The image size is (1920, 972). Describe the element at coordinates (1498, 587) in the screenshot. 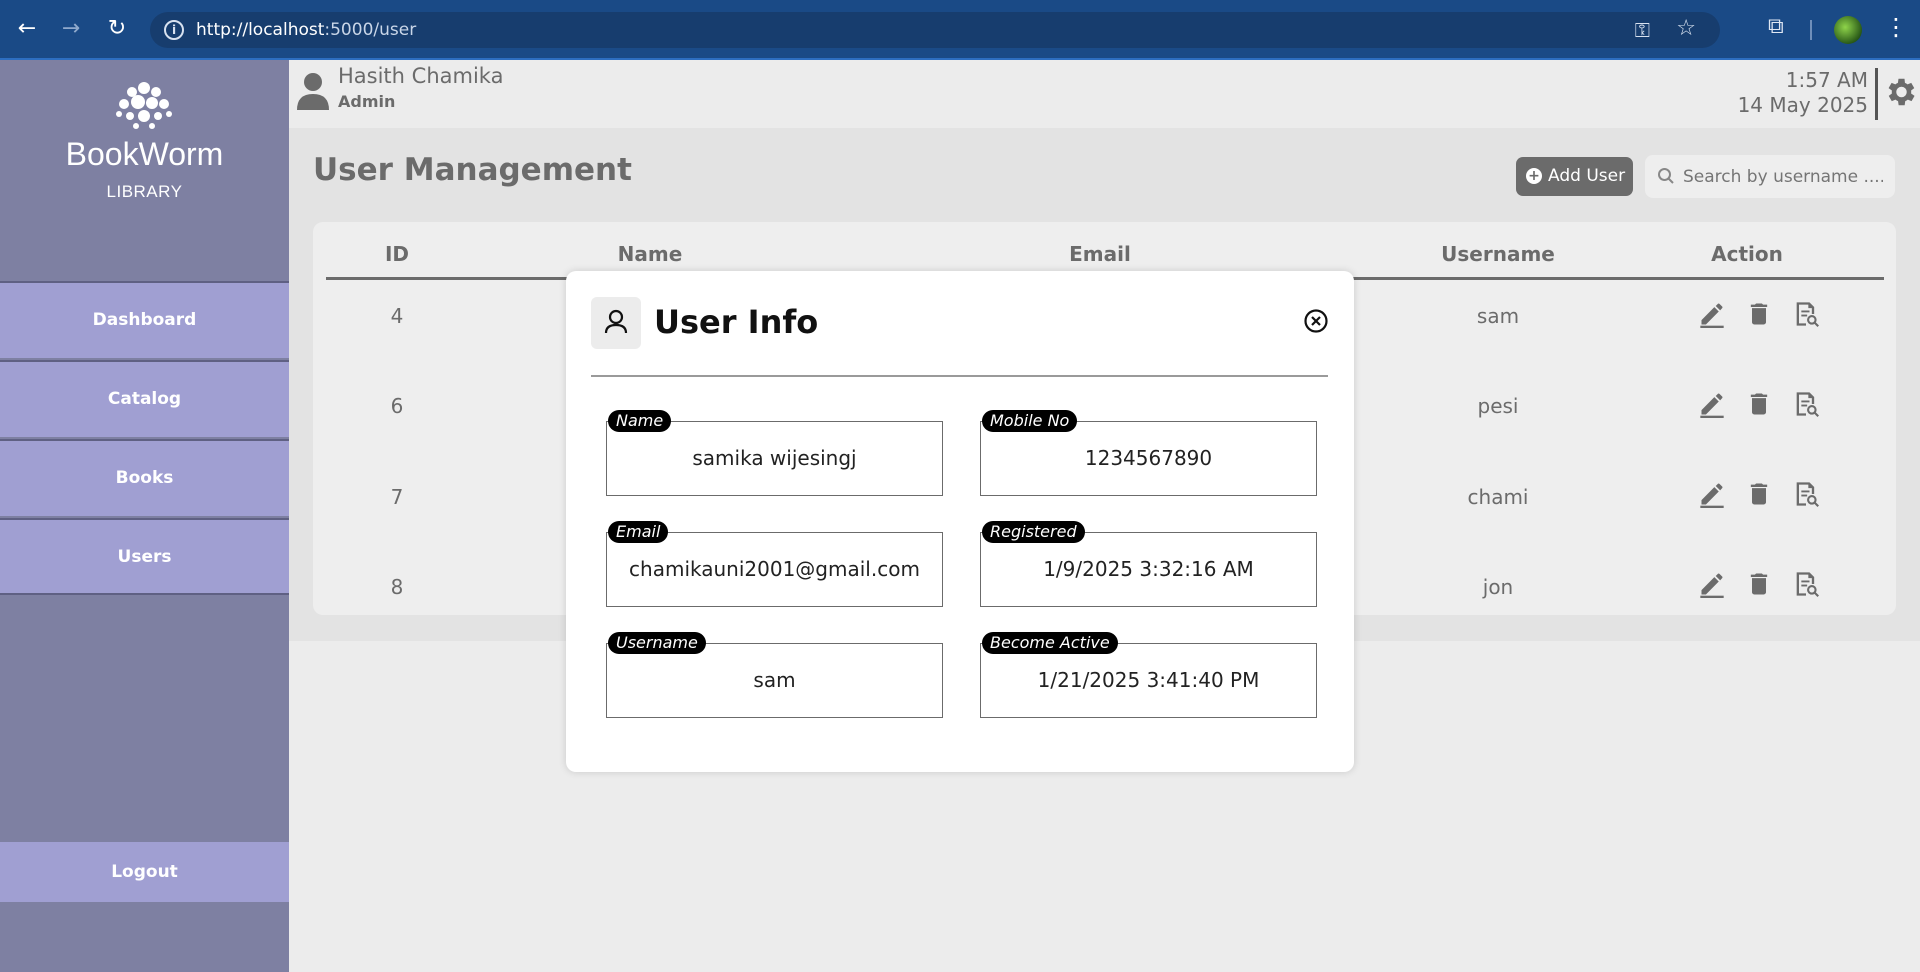

I see `table-cell-username: jon` at that location.